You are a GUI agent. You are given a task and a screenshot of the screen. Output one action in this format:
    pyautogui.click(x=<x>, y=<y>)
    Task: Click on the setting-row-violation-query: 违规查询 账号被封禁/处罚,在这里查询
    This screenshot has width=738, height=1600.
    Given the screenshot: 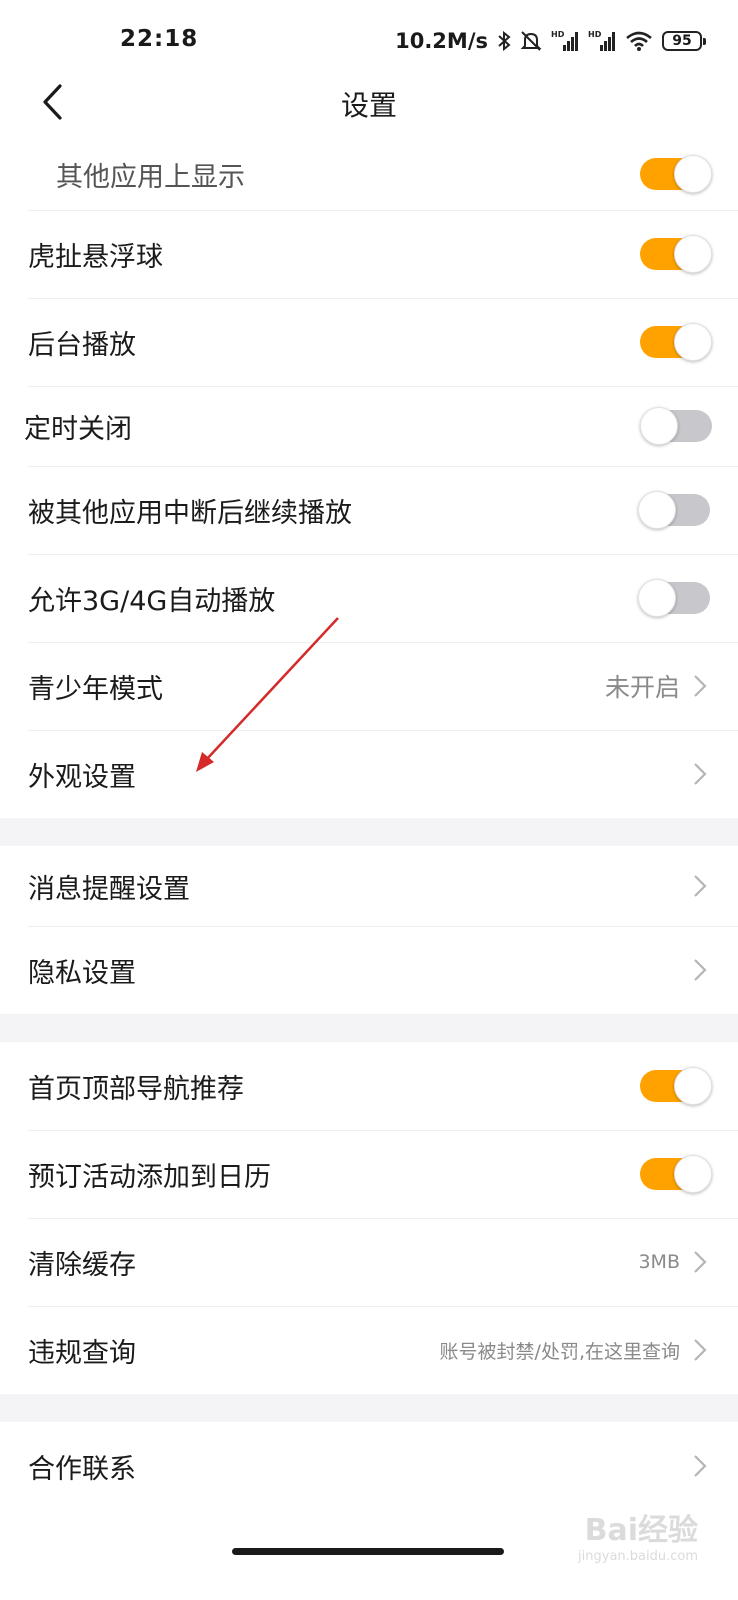 What is the action you would take?
    pyautogui.click(x=369, y=1350)
    